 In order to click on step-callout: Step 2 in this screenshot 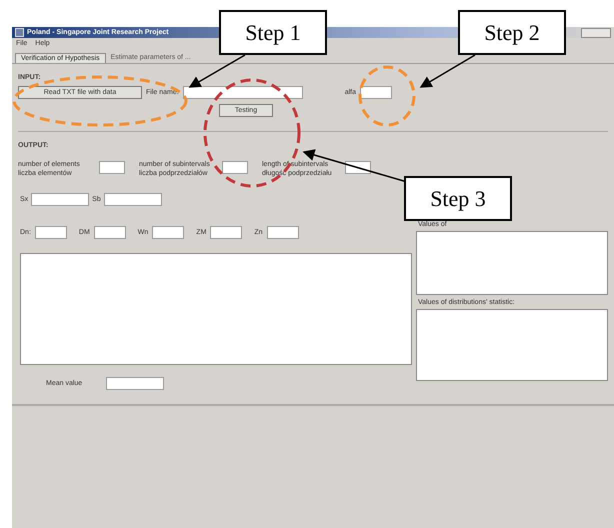, I will do `click(512, 32)`.